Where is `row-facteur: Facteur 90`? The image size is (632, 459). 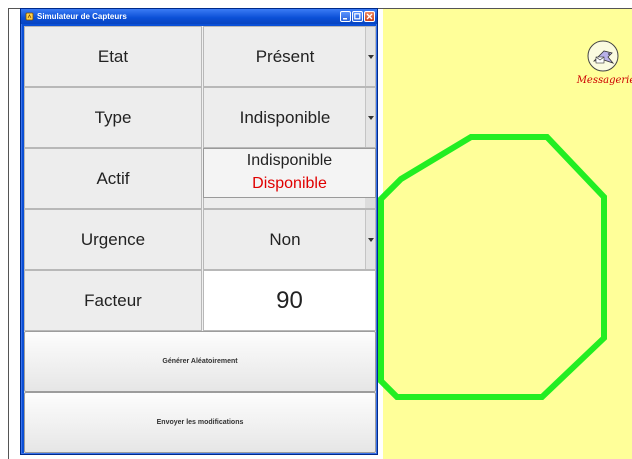 row-facteur: Facteur 90 is located at coordinates (200, 300).